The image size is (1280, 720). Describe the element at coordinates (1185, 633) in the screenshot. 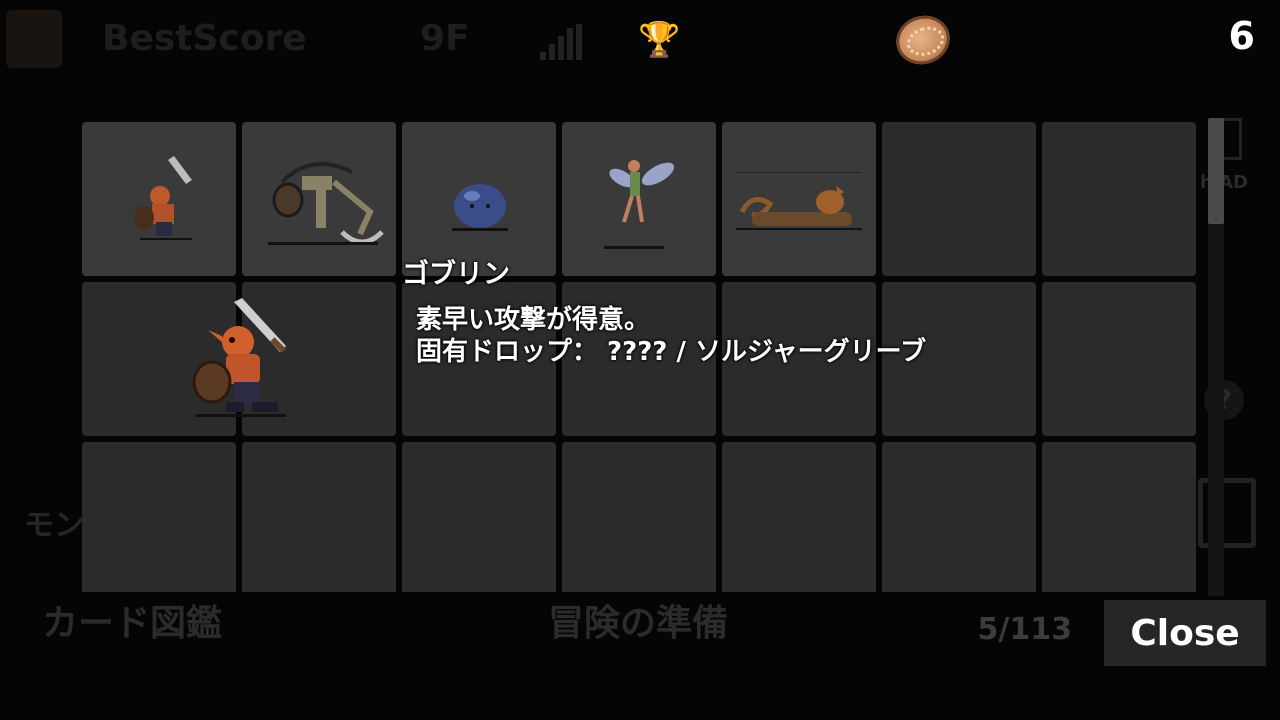

I see `close-button: Close` at that location.